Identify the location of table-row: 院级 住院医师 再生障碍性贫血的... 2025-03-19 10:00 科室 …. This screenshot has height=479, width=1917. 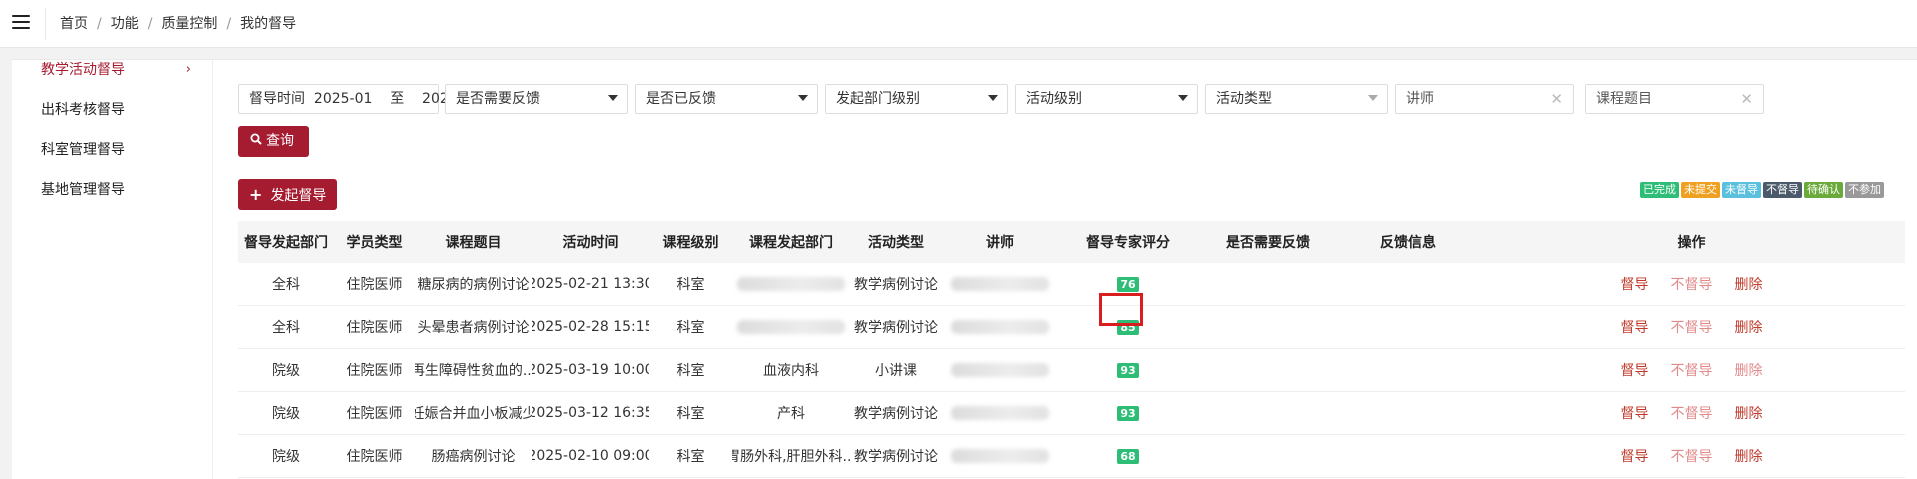
(1071, 370).